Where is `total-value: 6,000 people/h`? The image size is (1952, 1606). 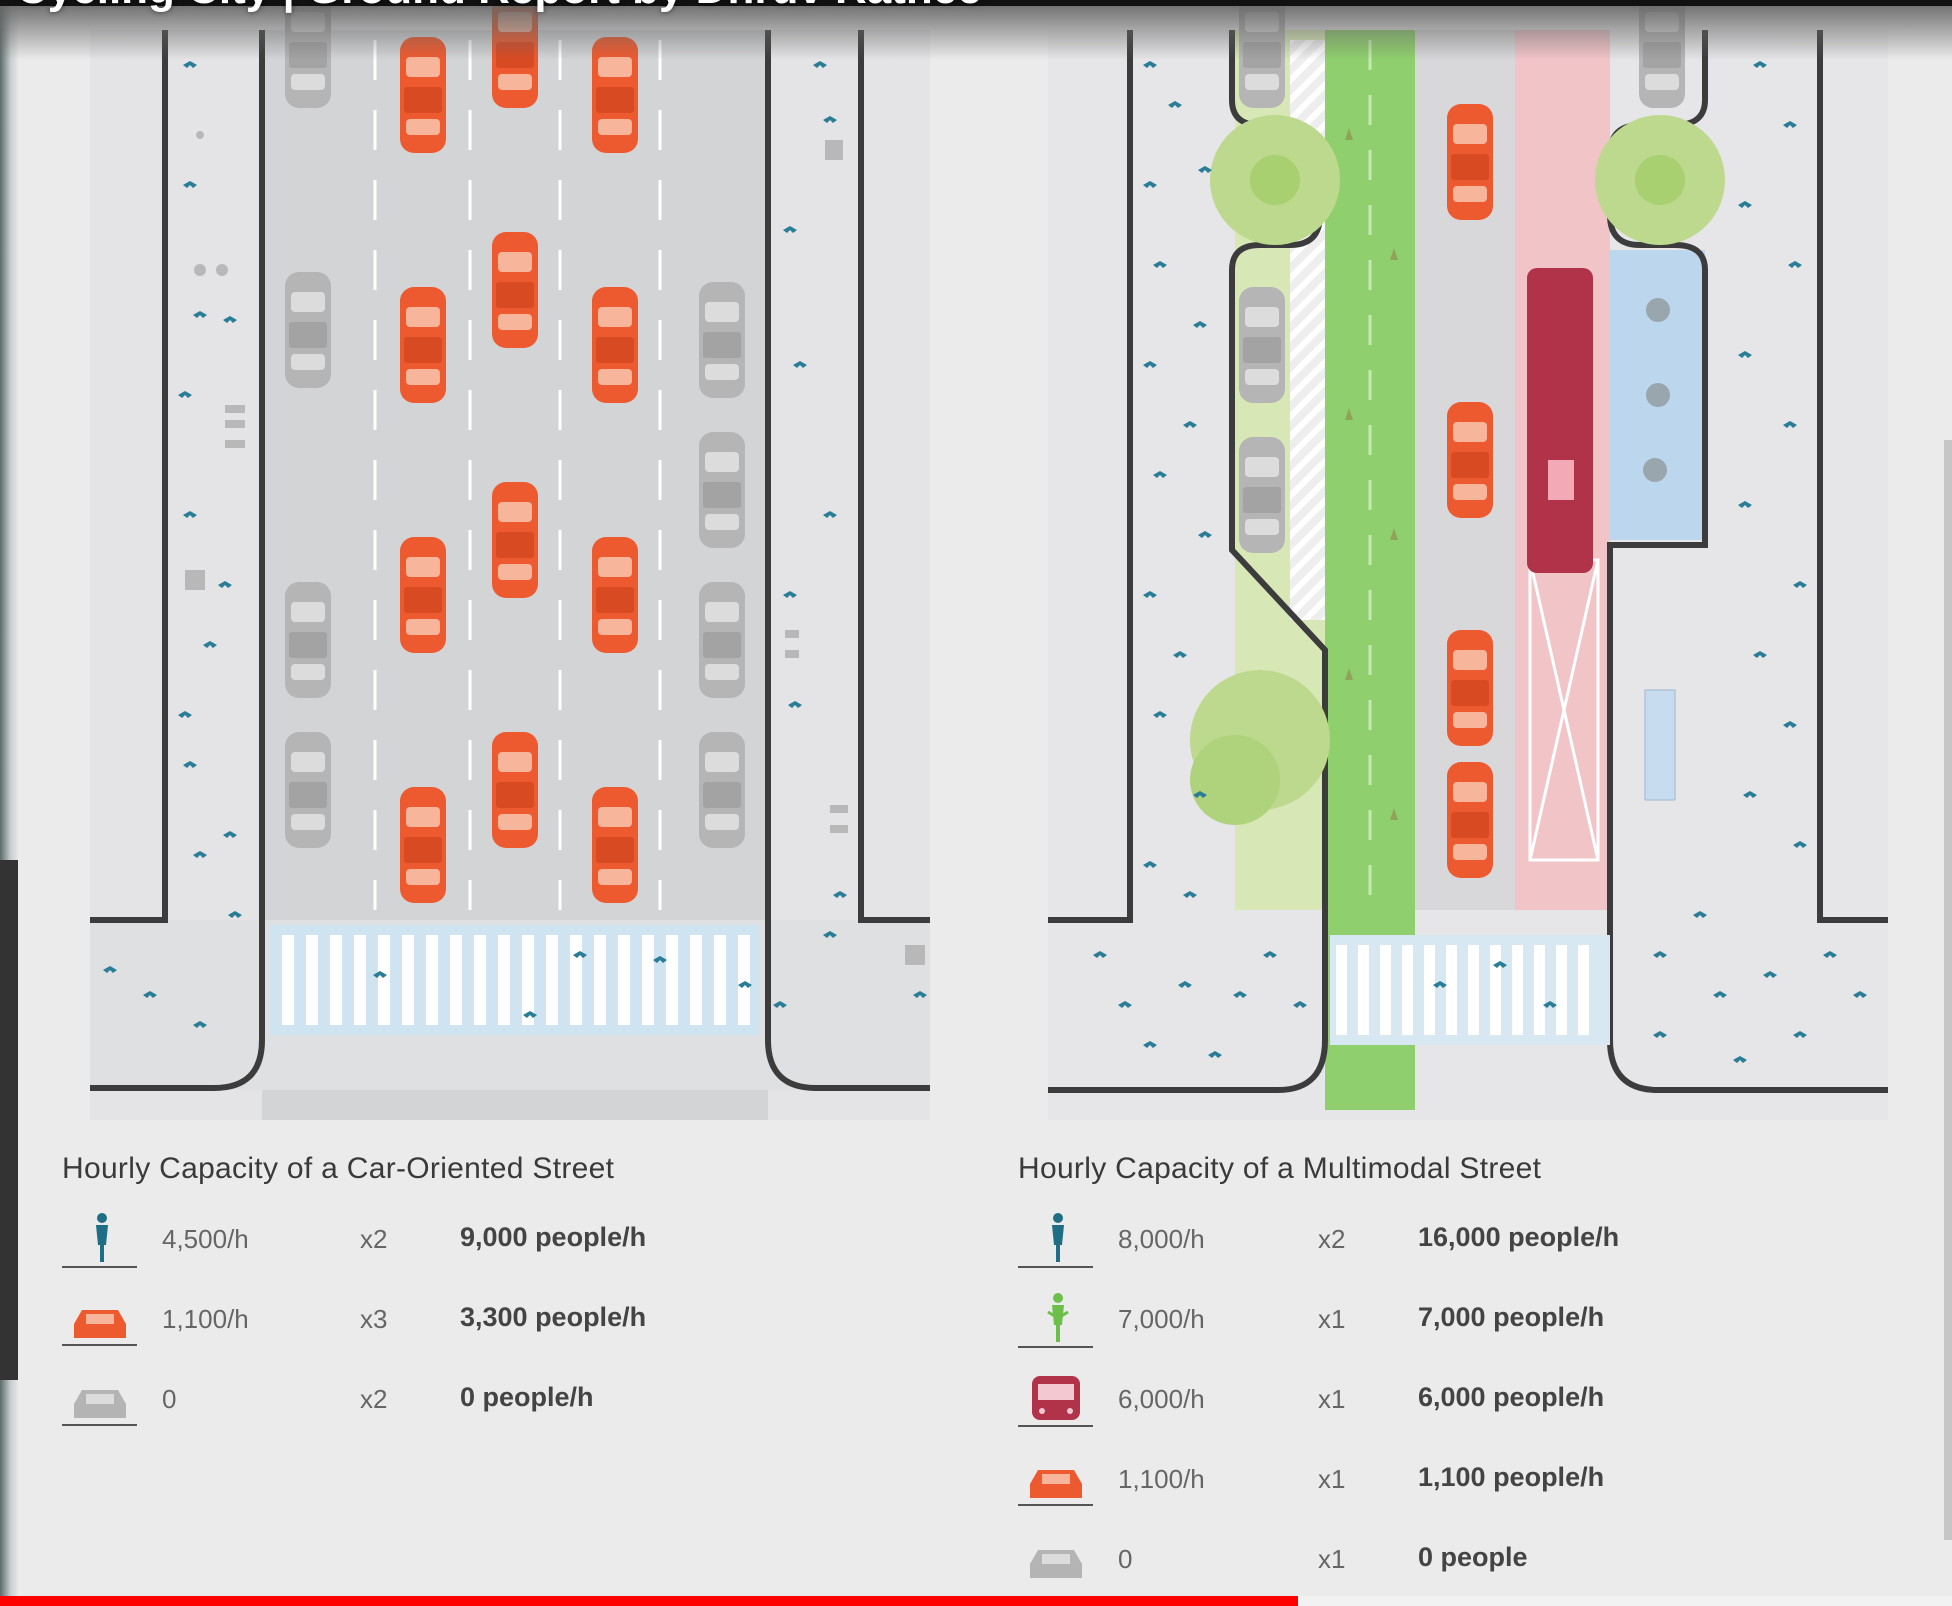 total-value: 6,000 people/h is located at coordinates (1511, 1397).